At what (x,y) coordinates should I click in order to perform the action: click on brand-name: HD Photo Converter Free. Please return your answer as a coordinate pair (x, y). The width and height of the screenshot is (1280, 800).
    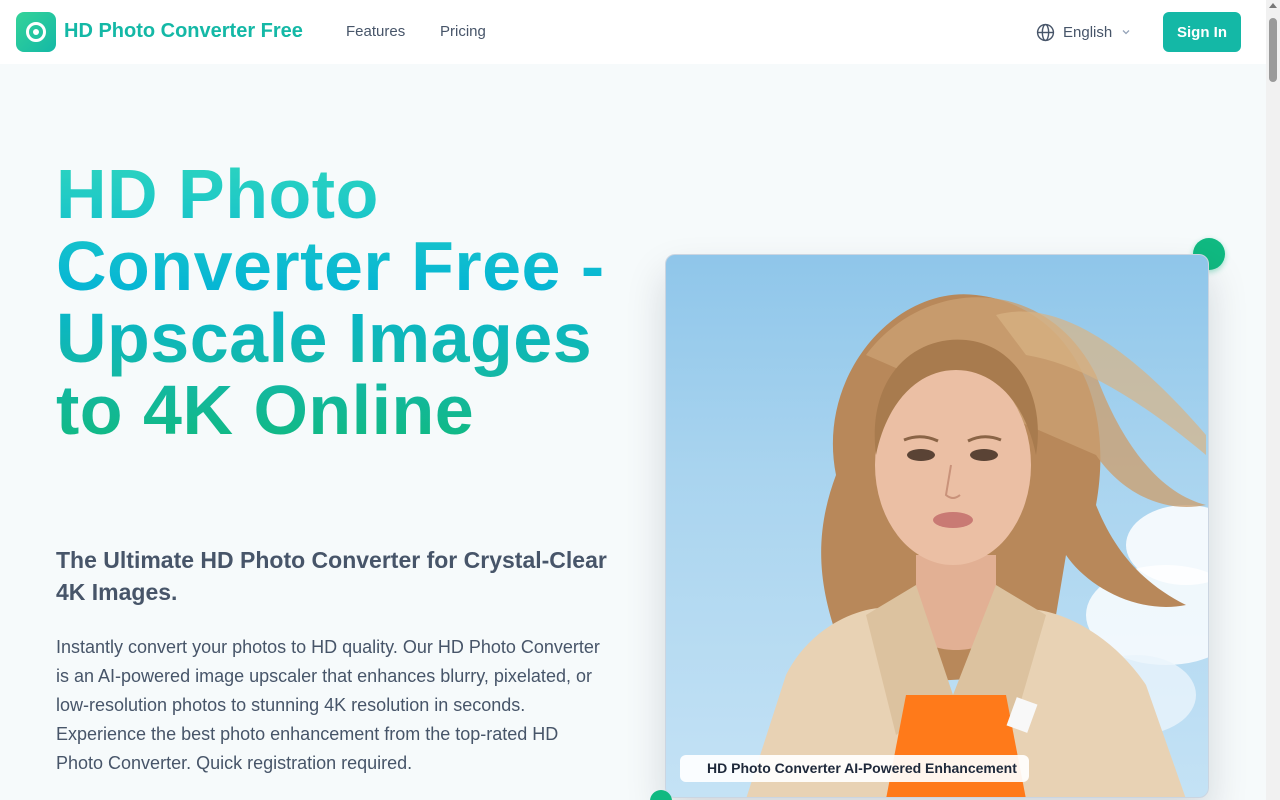
    Looking at the image, I should click on (183, 31).